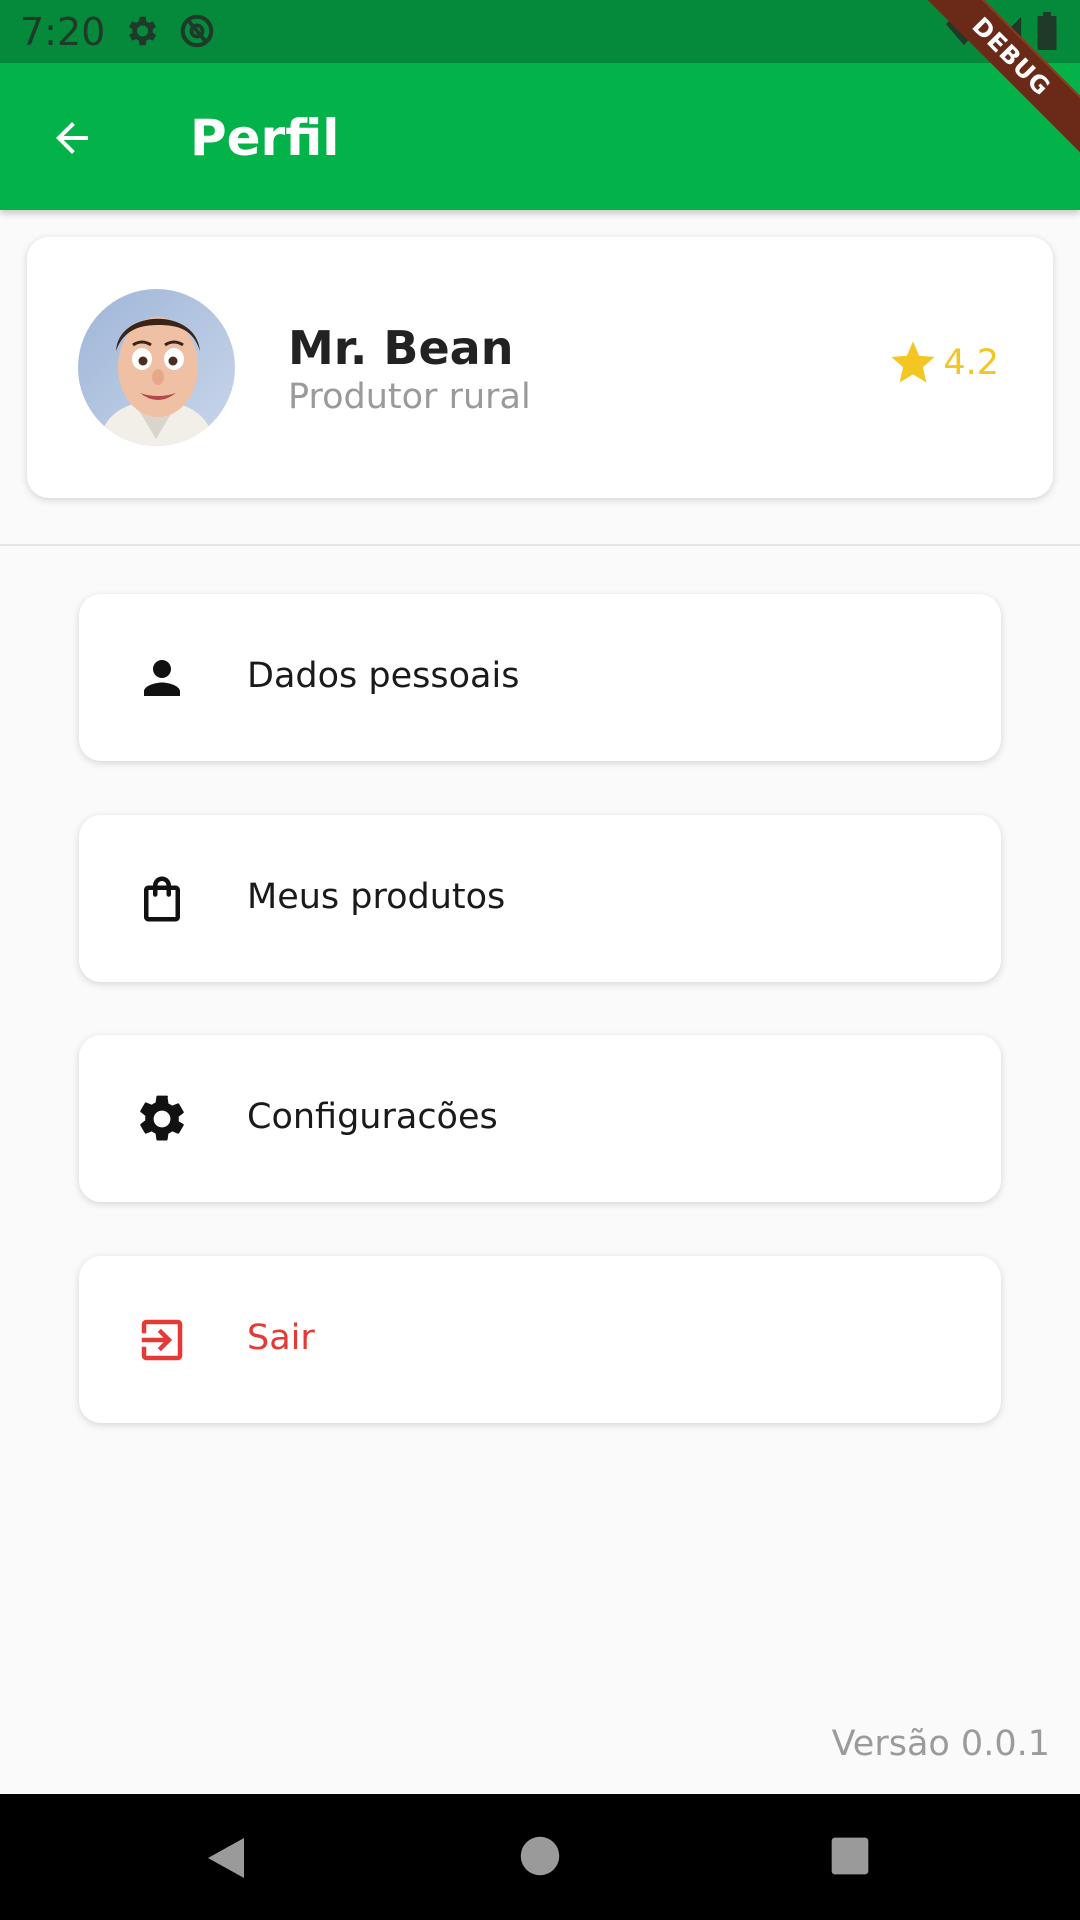 The width and height of the screenshot is (1080, 1920). What do you see at coordinates (940, 1744) in the screenshot?
I see `version-label: Versão 0.0.1` at bounding box center [940, 1744].